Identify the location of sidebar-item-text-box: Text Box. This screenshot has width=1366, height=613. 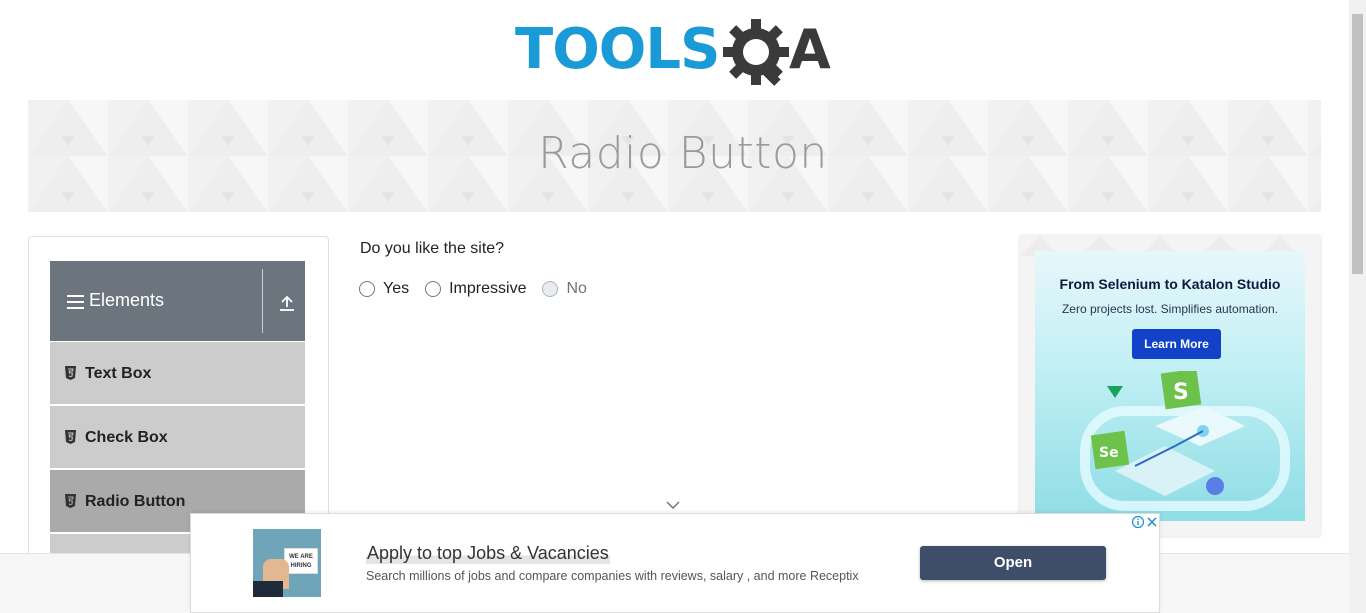
(177, 373).